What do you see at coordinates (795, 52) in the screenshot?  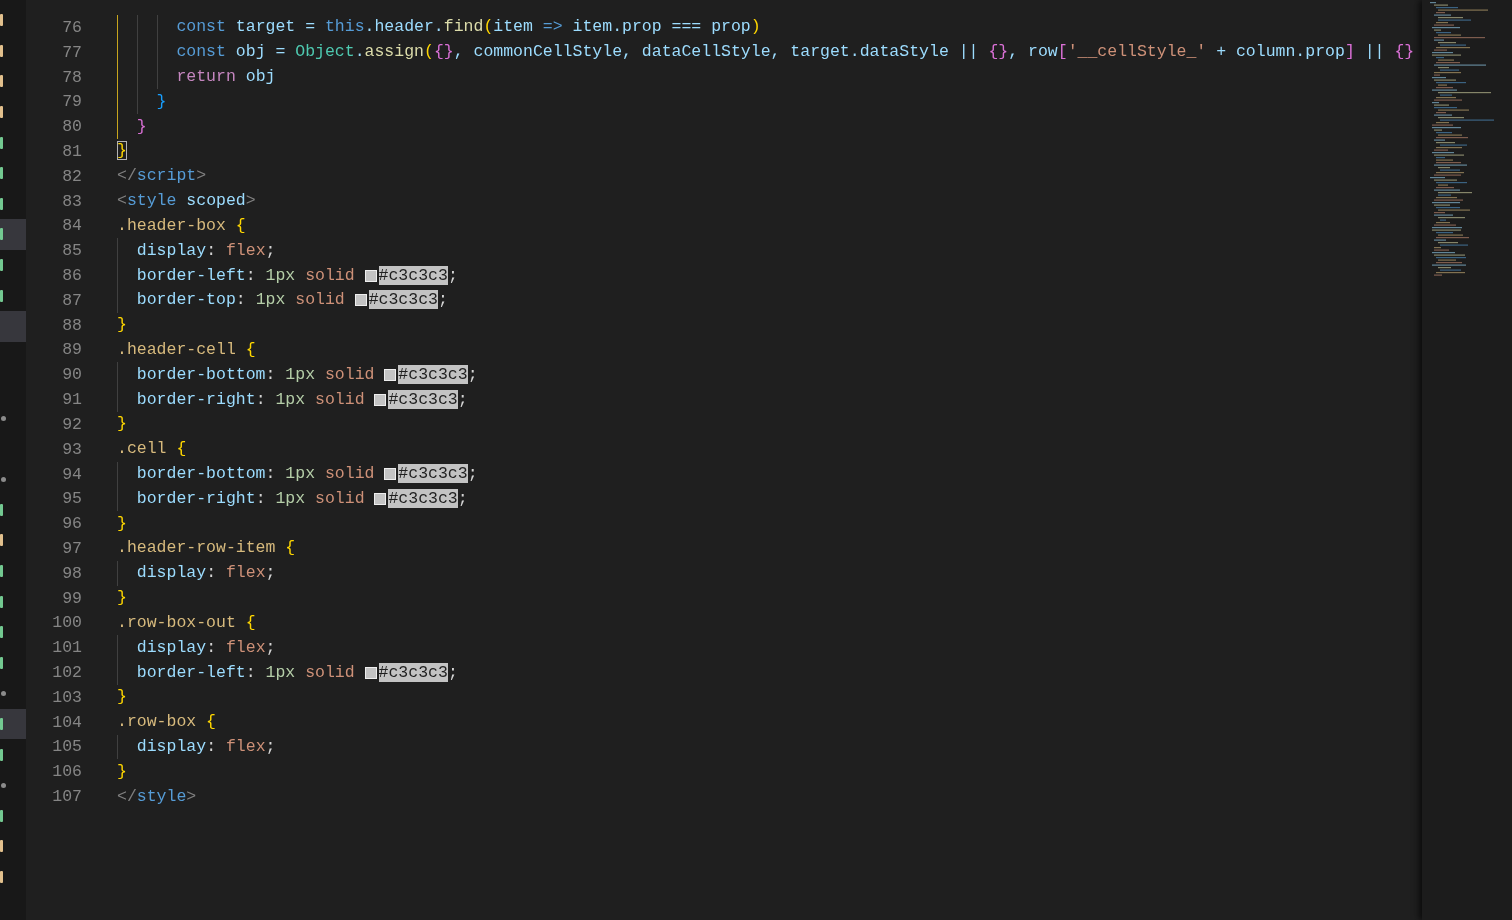 I see `code-text: const obj = Object.assign({}, commonCellStyle, dataCellStyle, target.dataStyle || {}, row['__cellStyle_' + column.prop] || {}` at bounding box center [795, 52].